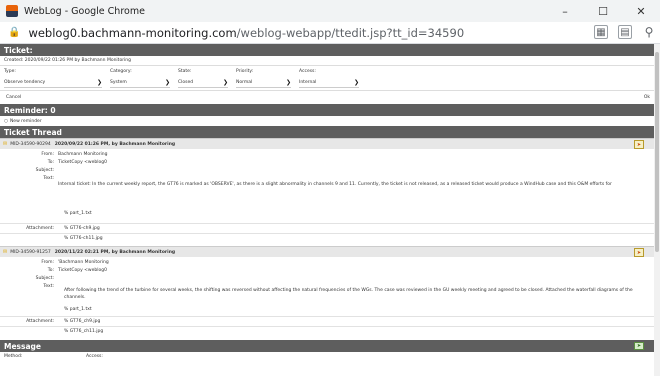  I want to click on category-select: System ❯, so click(140, 82).